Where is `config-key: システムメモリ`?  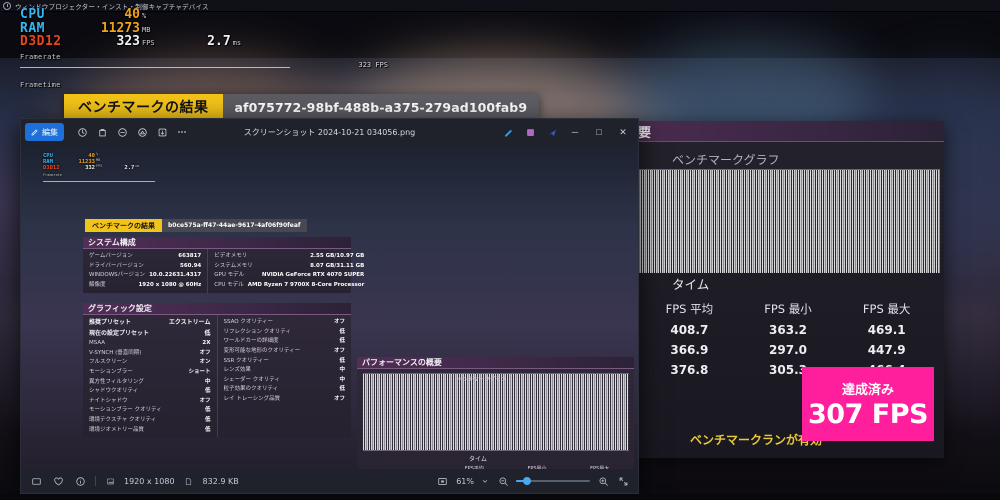
config-key: システムメモリ is located at coordinates (233, 265).